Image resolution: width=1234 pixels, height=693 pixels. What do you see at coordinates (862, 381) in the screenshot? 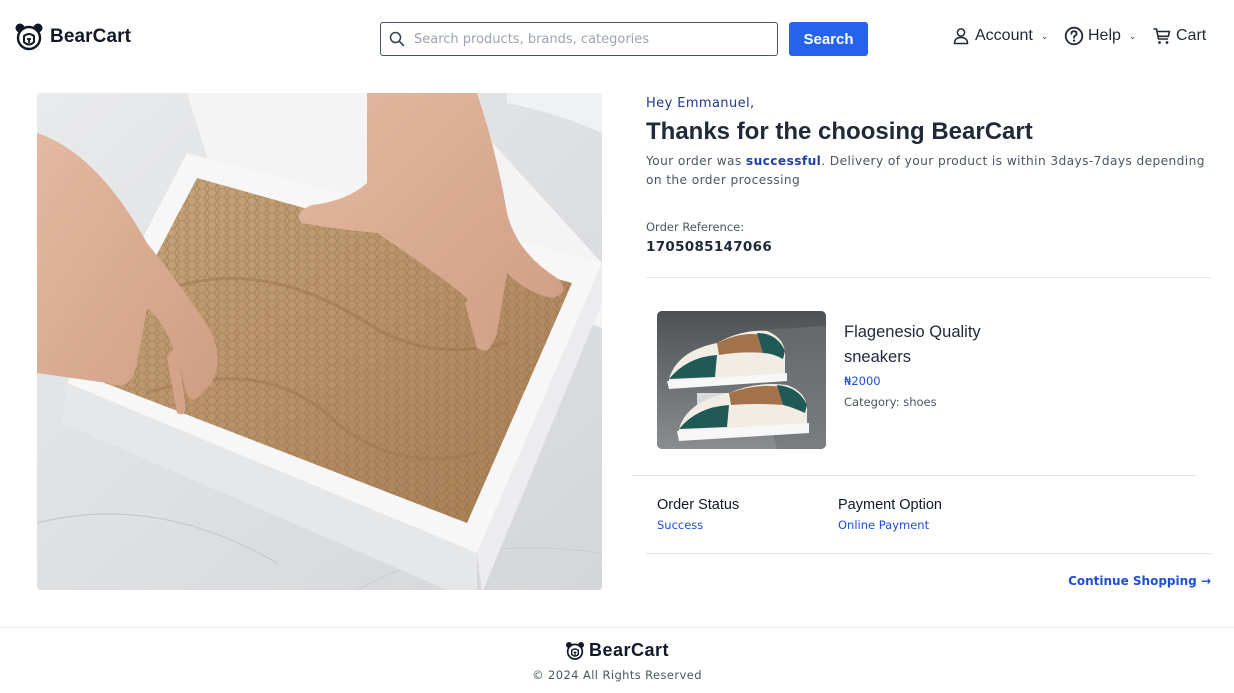
I see `product-price: ₦2000` at bounding box center [862, 381].